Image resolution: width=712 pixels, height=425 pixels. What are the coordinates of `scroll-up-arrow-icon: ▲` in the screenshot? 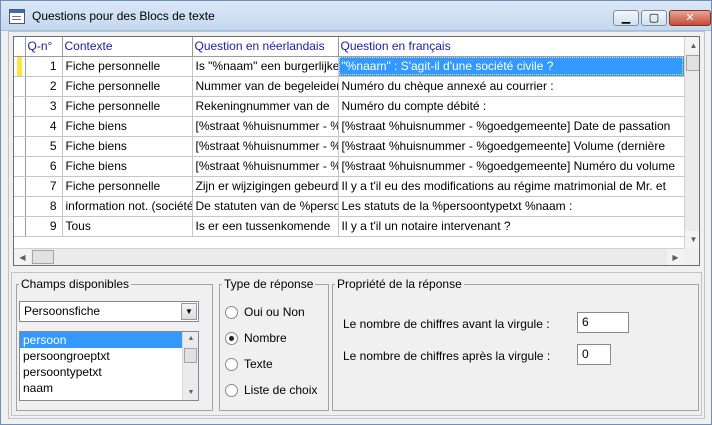 It's located at (692, 45).